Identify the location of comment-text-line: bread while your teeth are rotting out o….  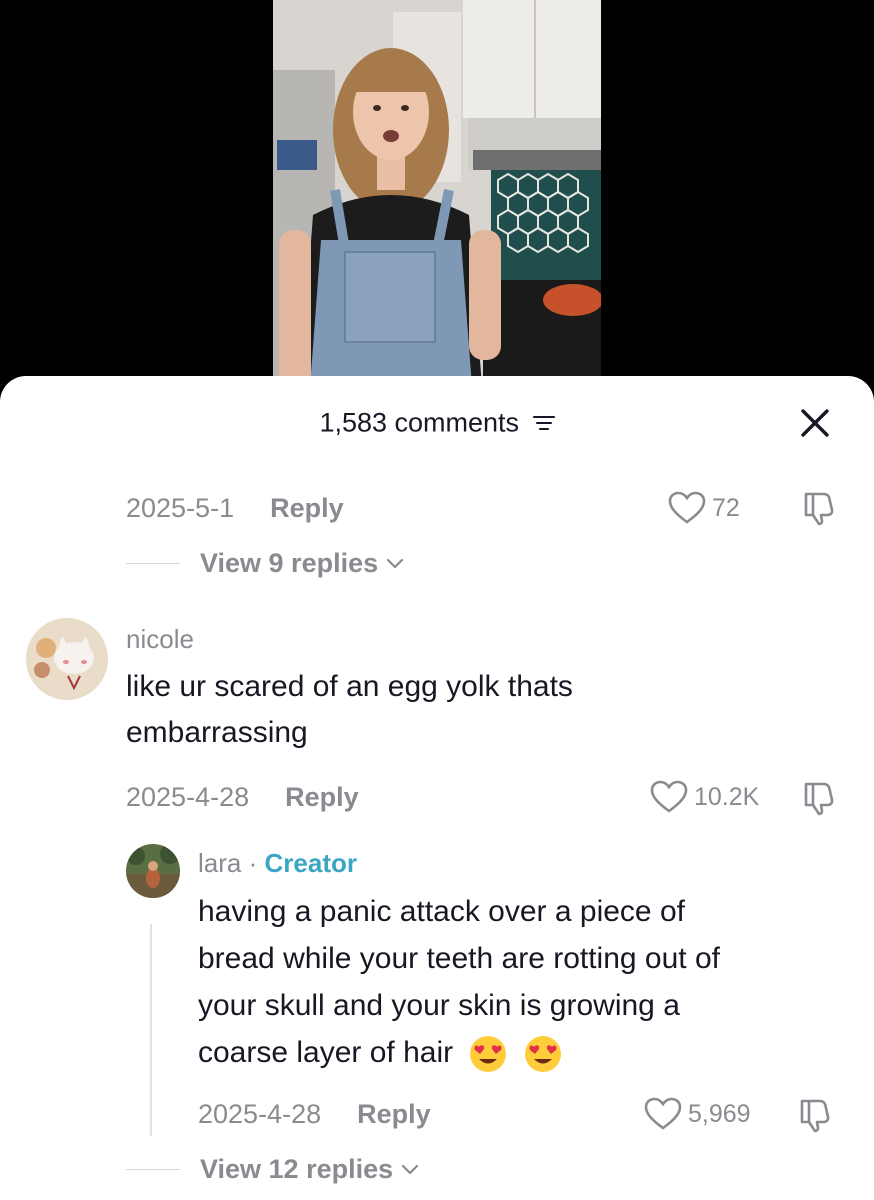
(459, 958).